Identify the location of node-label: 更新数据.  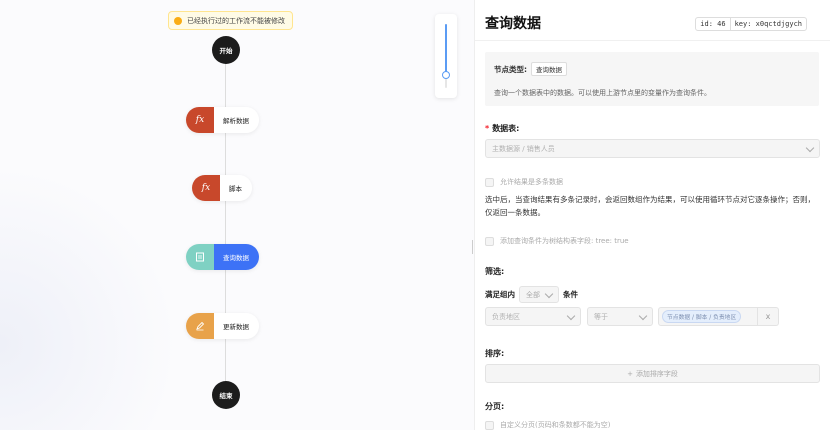
(236, 326).